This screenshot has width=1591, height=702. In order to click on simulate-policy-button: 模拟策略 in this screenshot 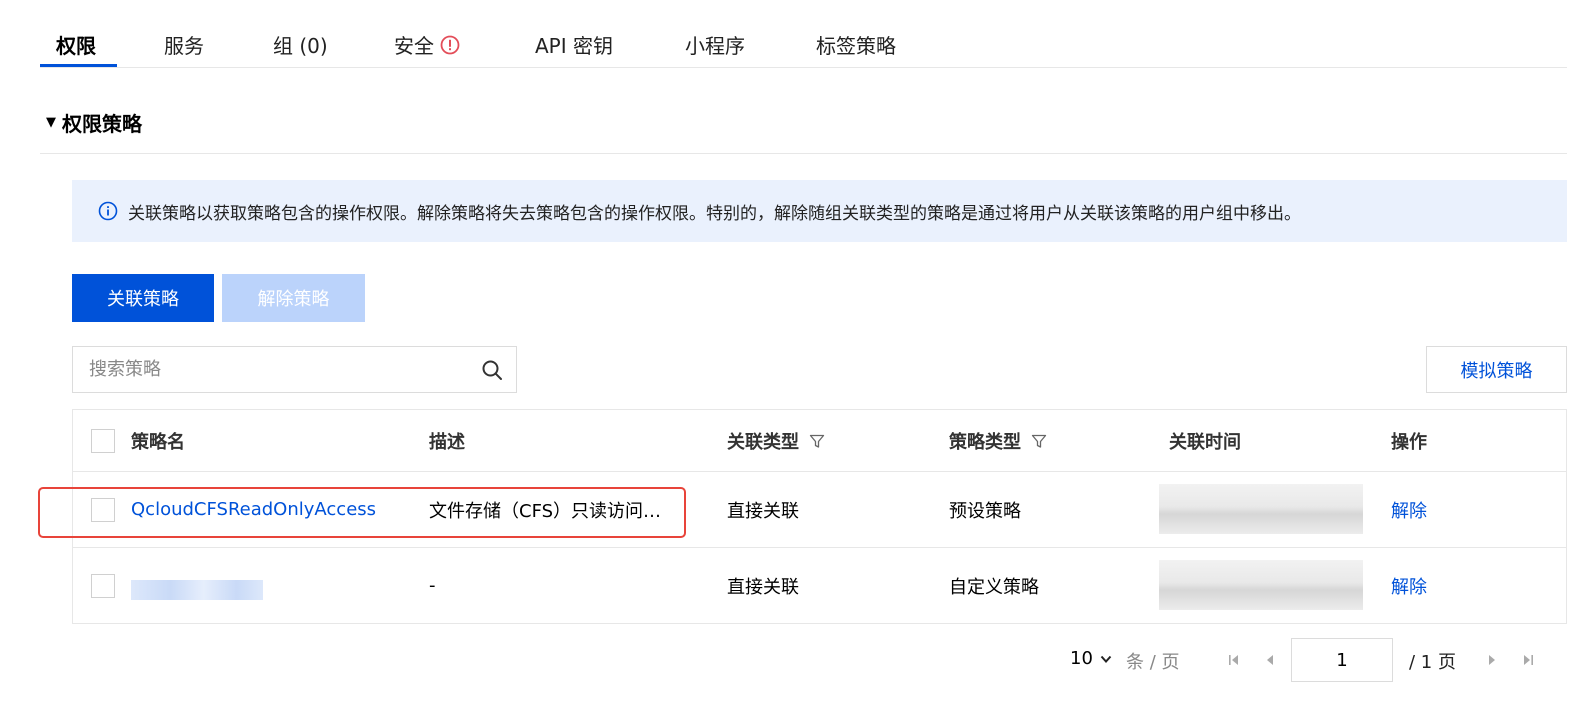, I will do `click(1496, 369)`.